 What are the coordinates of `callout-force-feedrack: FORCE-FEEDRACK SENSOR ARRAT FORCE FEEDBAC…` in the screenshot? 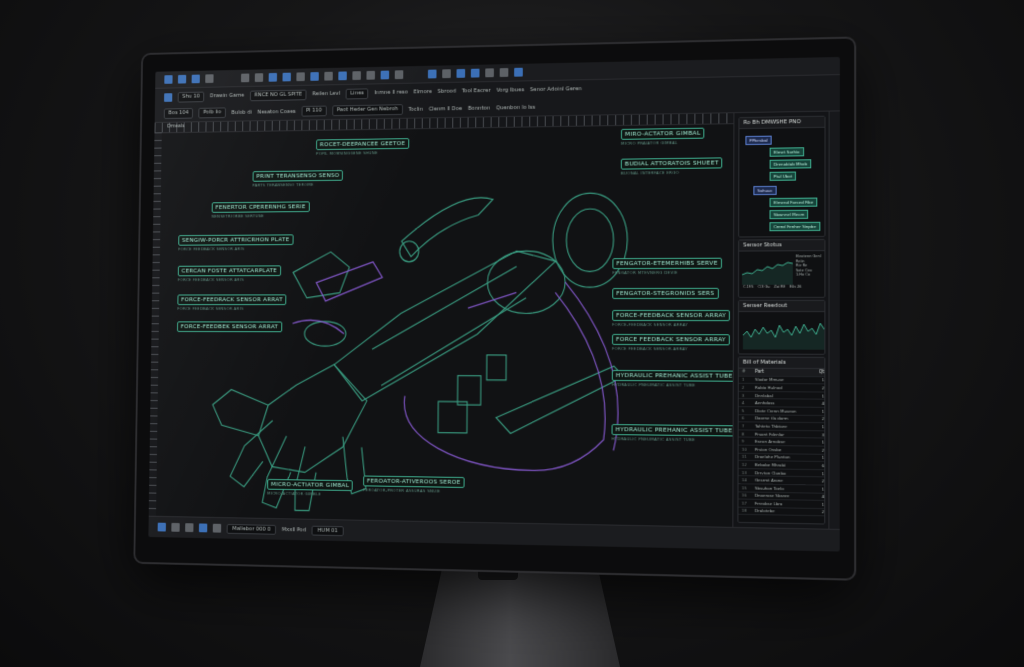 It's located at (232, 302).